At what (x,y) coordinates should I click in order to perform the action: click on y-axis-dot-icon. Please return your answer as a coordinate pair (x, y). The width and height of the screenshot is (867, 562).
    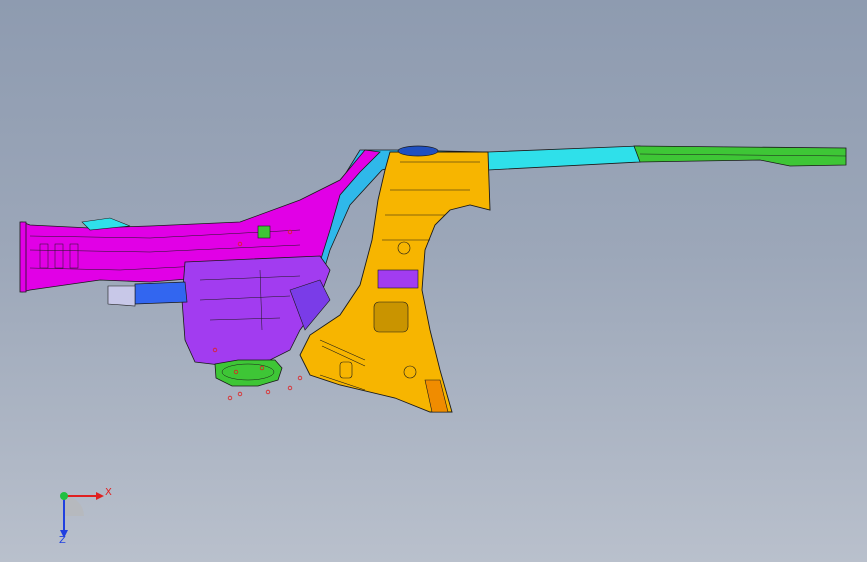
    Looking at the image, I should click on (64, 496).